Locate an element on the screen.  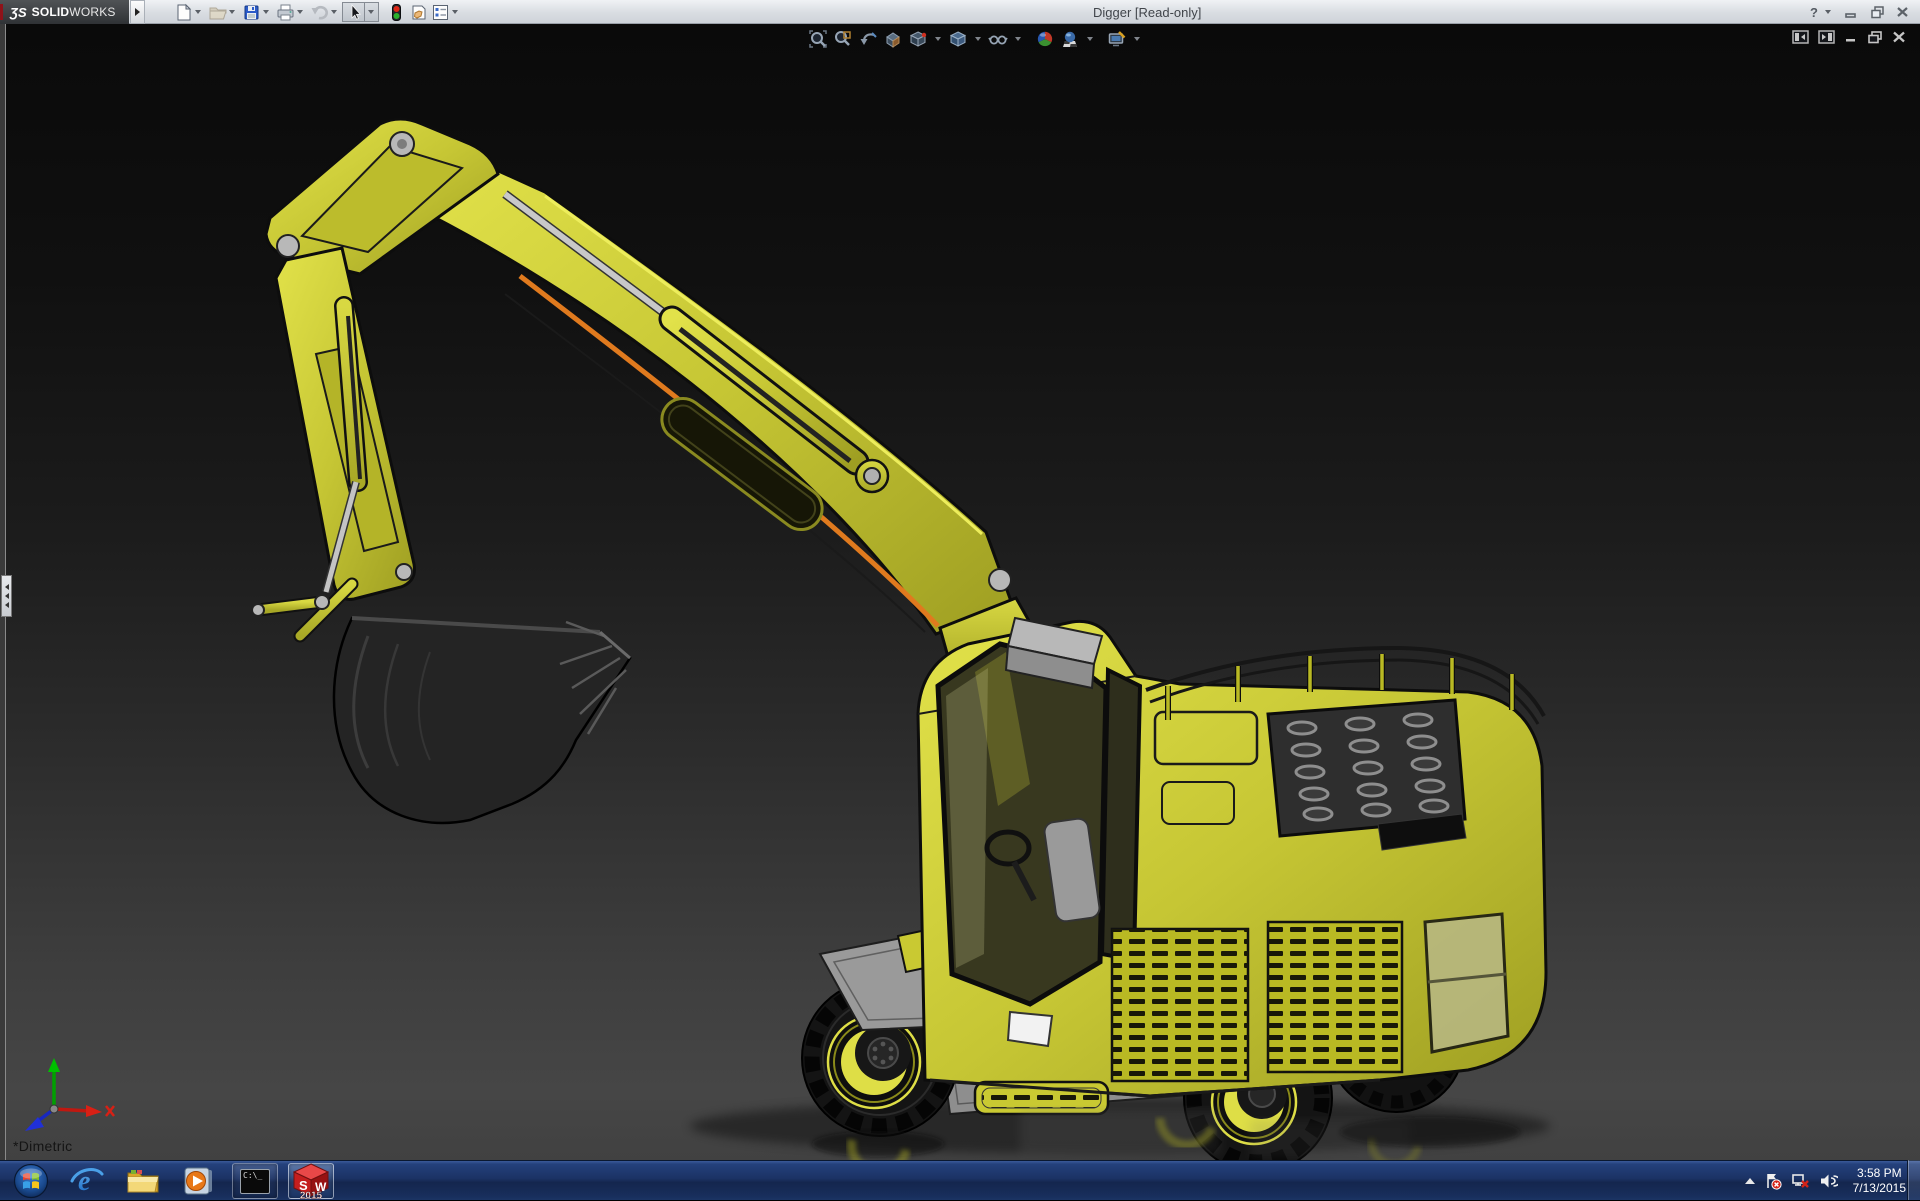
hide-show-items-dropdown is located at coordinates (1018, 39).